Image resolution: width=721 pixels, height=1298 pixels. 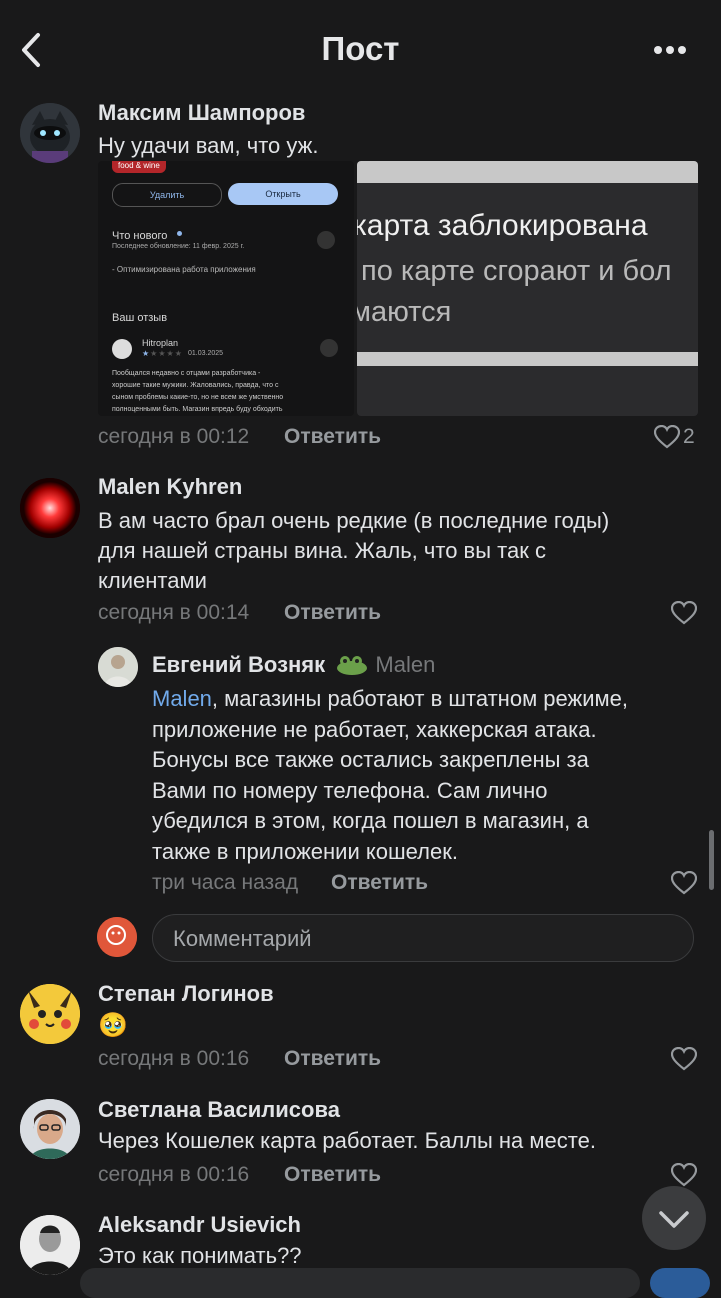 I want to click on your-review-label: Ваш отзыв, so click(x=140, y=318).